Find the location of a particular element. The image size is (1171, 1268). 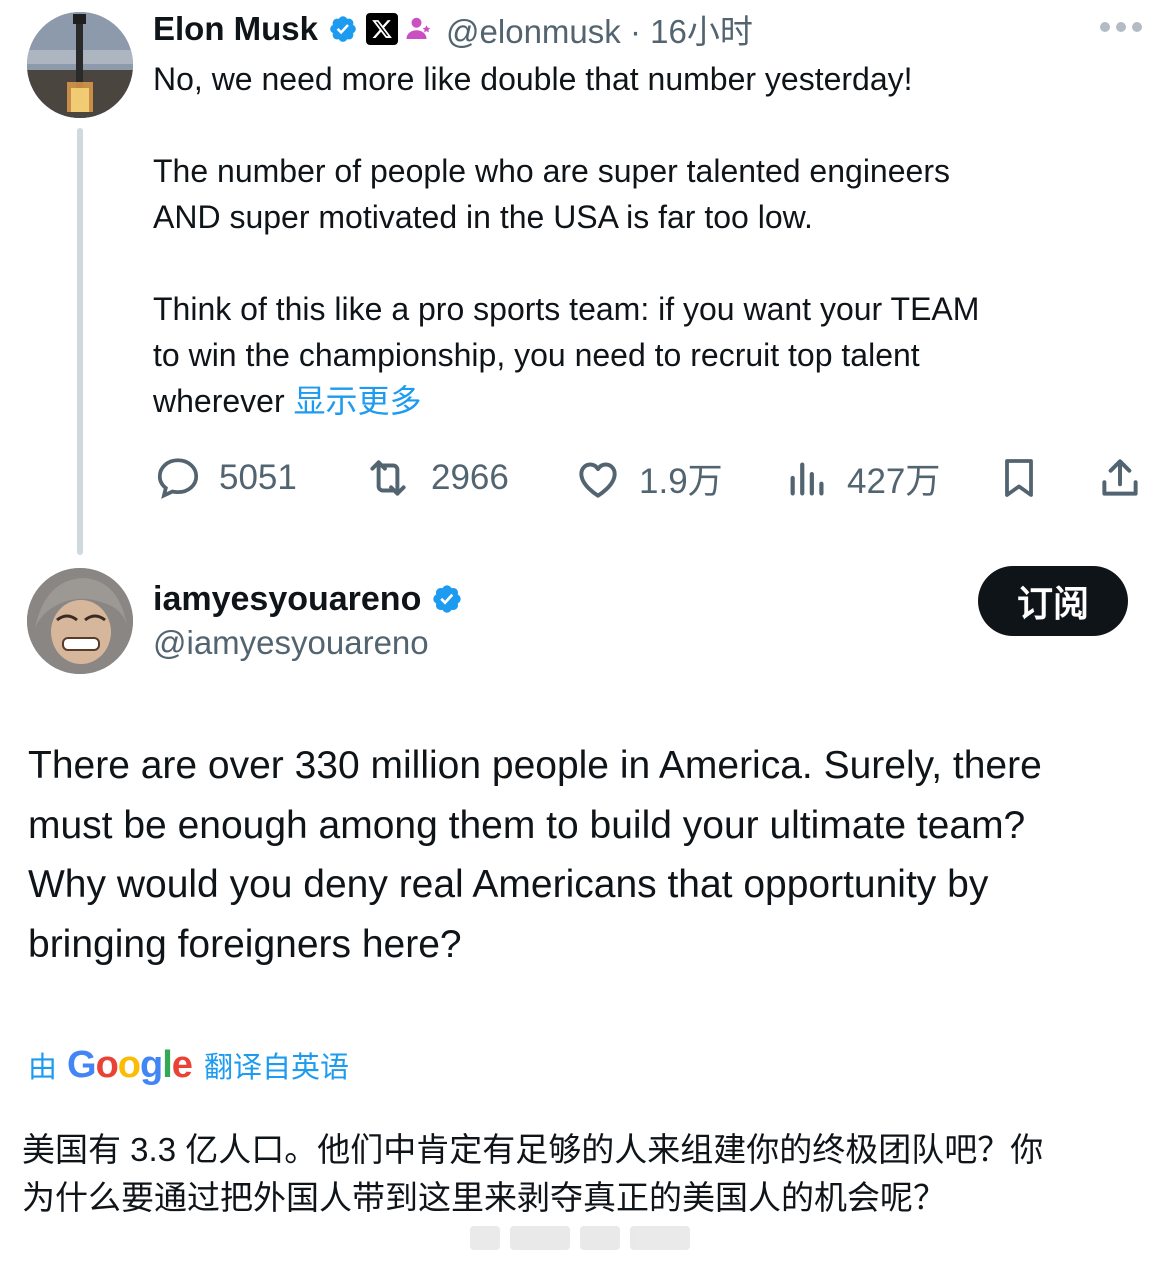

views-count: 427万 is located at coordinates (894, 481).